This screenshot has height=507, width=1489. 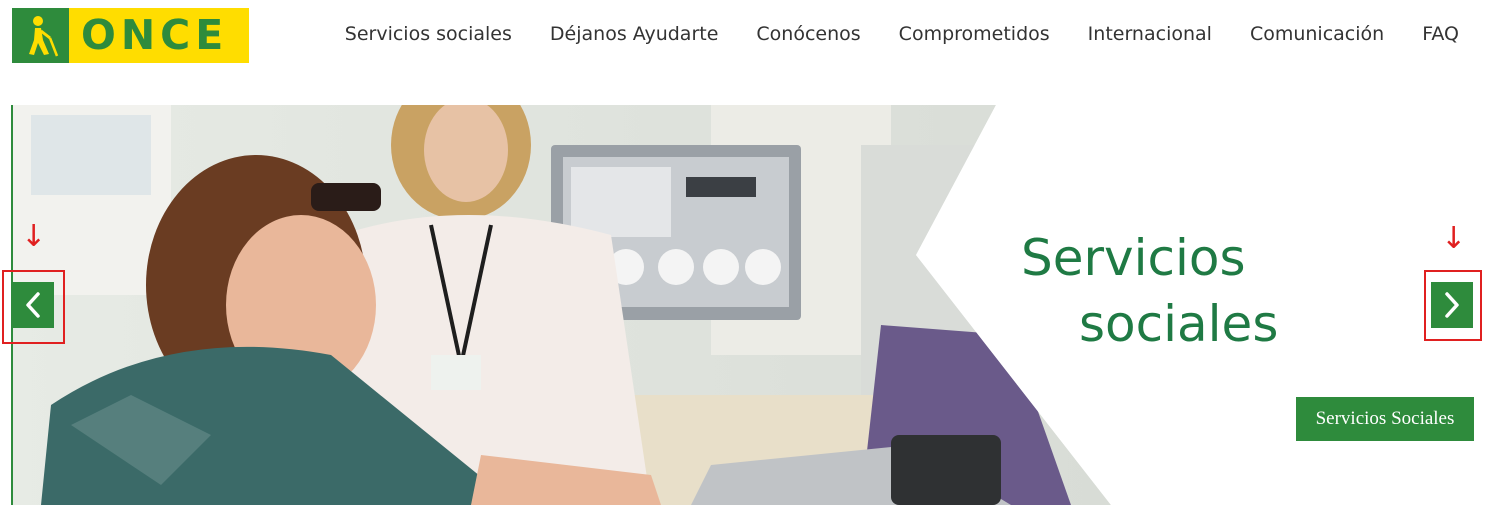 I want to click on logo-wordmark: ONCE, so click(x=155, y=35).